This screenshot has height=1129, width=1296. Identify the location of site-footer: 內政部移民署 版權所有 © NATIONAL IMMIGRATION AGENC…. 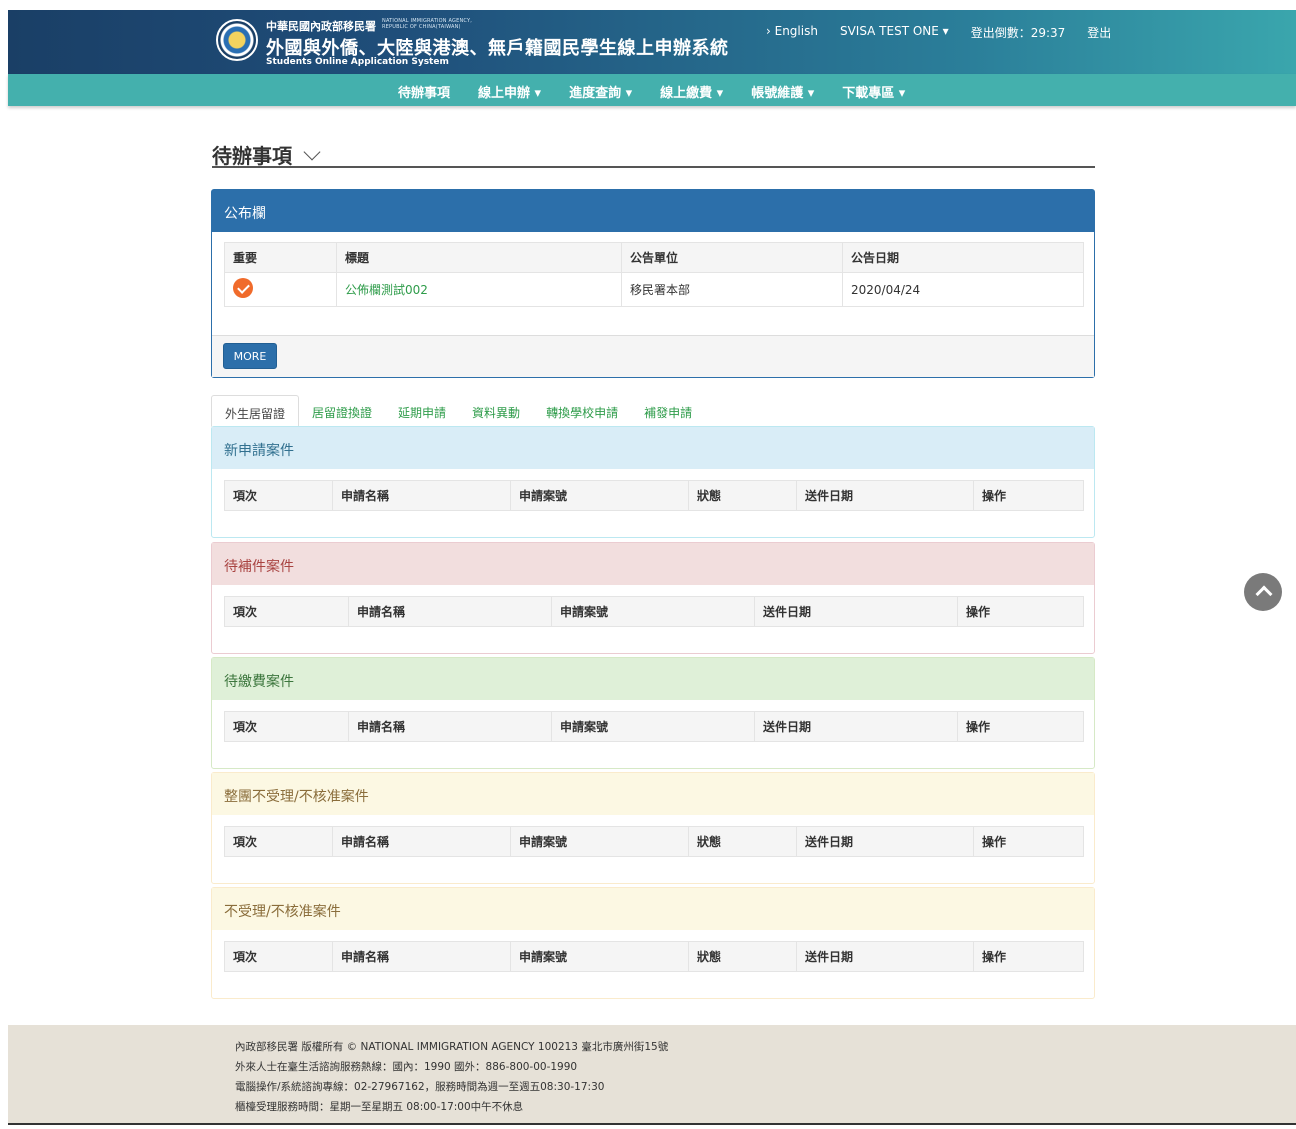
(652, 1075).